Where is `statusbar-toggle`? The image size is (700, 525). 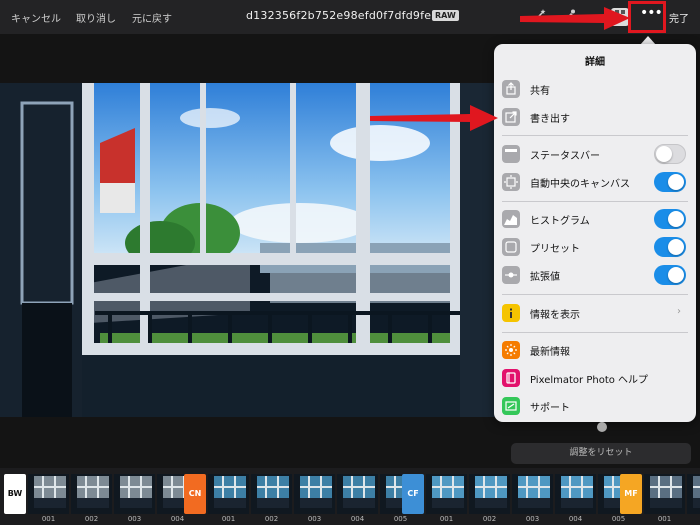 statusbar-toggle is located at coordinates (670, 154).